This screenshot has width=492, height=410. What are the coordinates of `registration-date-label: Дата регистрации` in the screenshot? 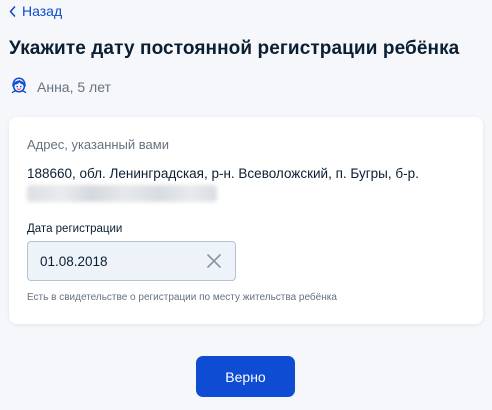 It's located at (75, 229).